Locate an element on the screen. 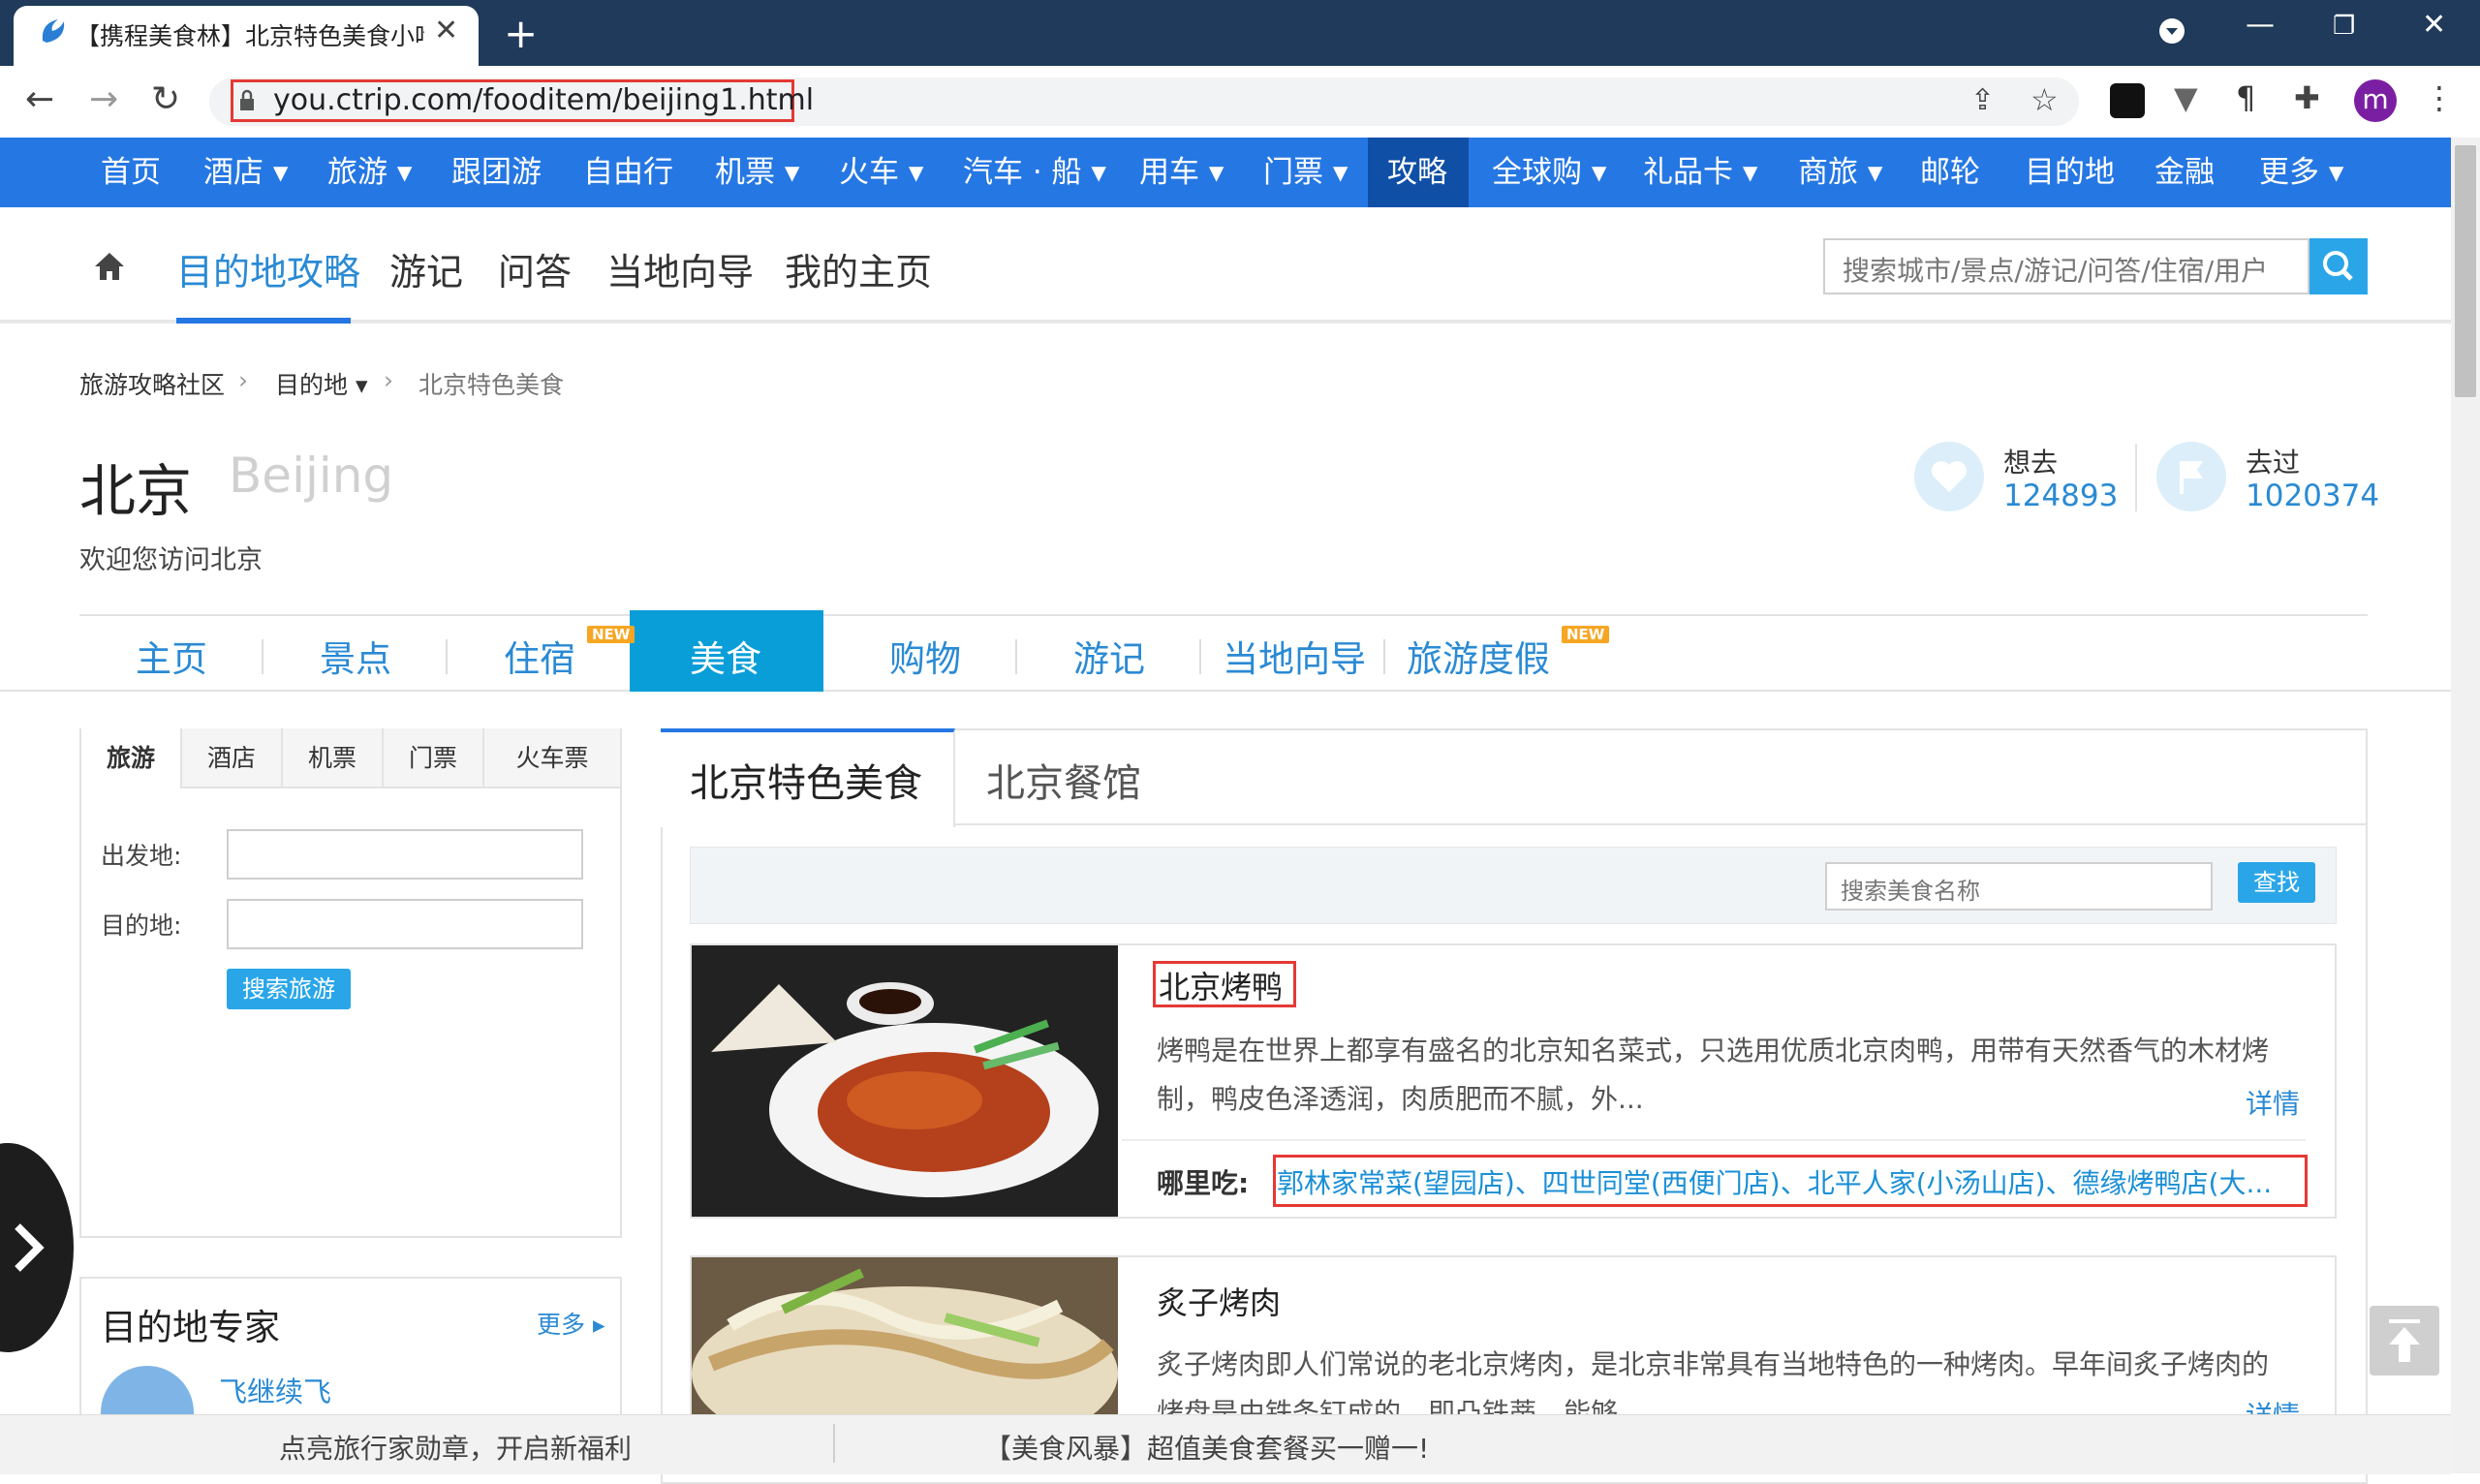 The height and width of the screenshot is (1484, 2480). left-tab-tickets: 门票 is located at coordinates (434, 758).